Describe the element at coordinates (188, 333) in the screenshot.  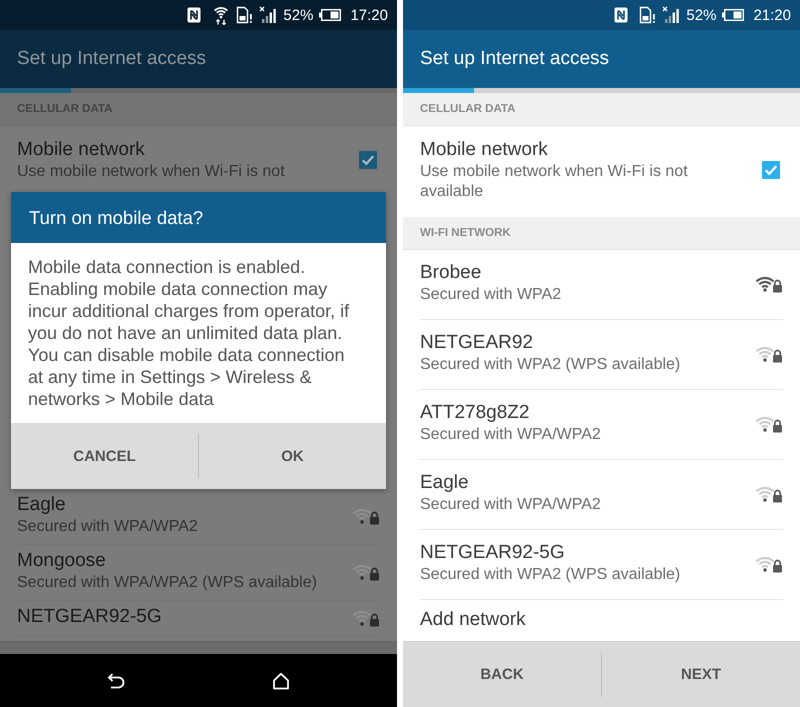
I see `dialog-message: Mobile data connection is enabled. Enabling mobile data connection may incur additional charges from operator, if you do not have an unlimited data plan. You can disable mobile data connection at any time in Settings > Wireless & networks > Mobile data` at that location.